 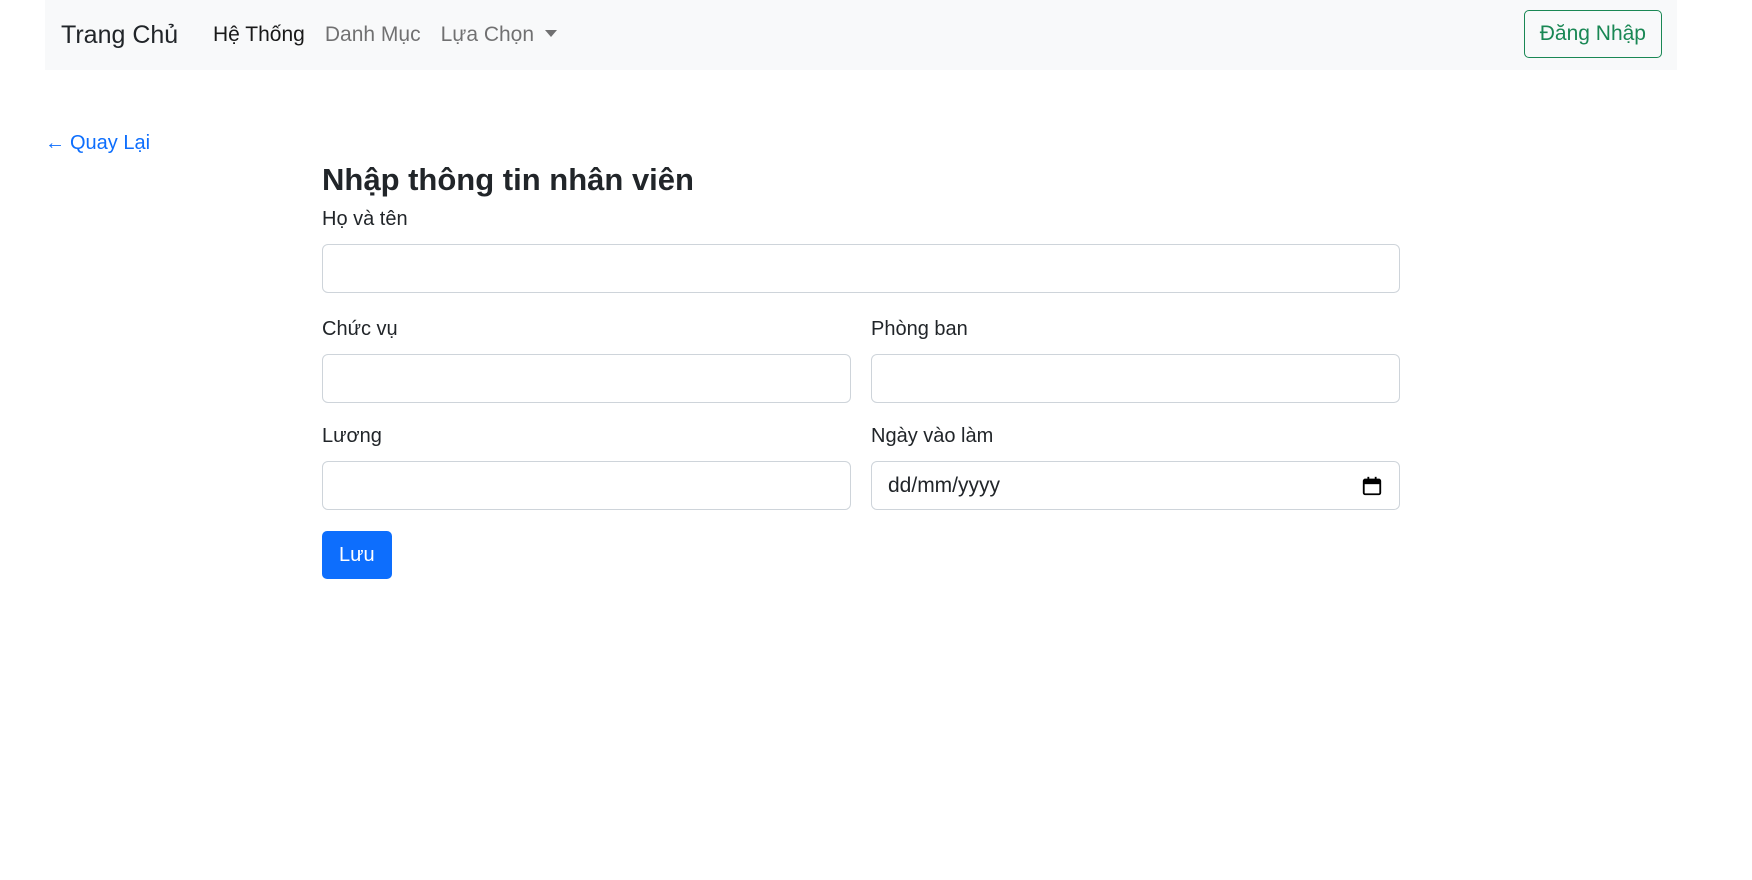 What do you see at coordinates (119, 35) in the screenshot?
I see `brand-link: Trang Chủ` at bounding box center [119, 35].